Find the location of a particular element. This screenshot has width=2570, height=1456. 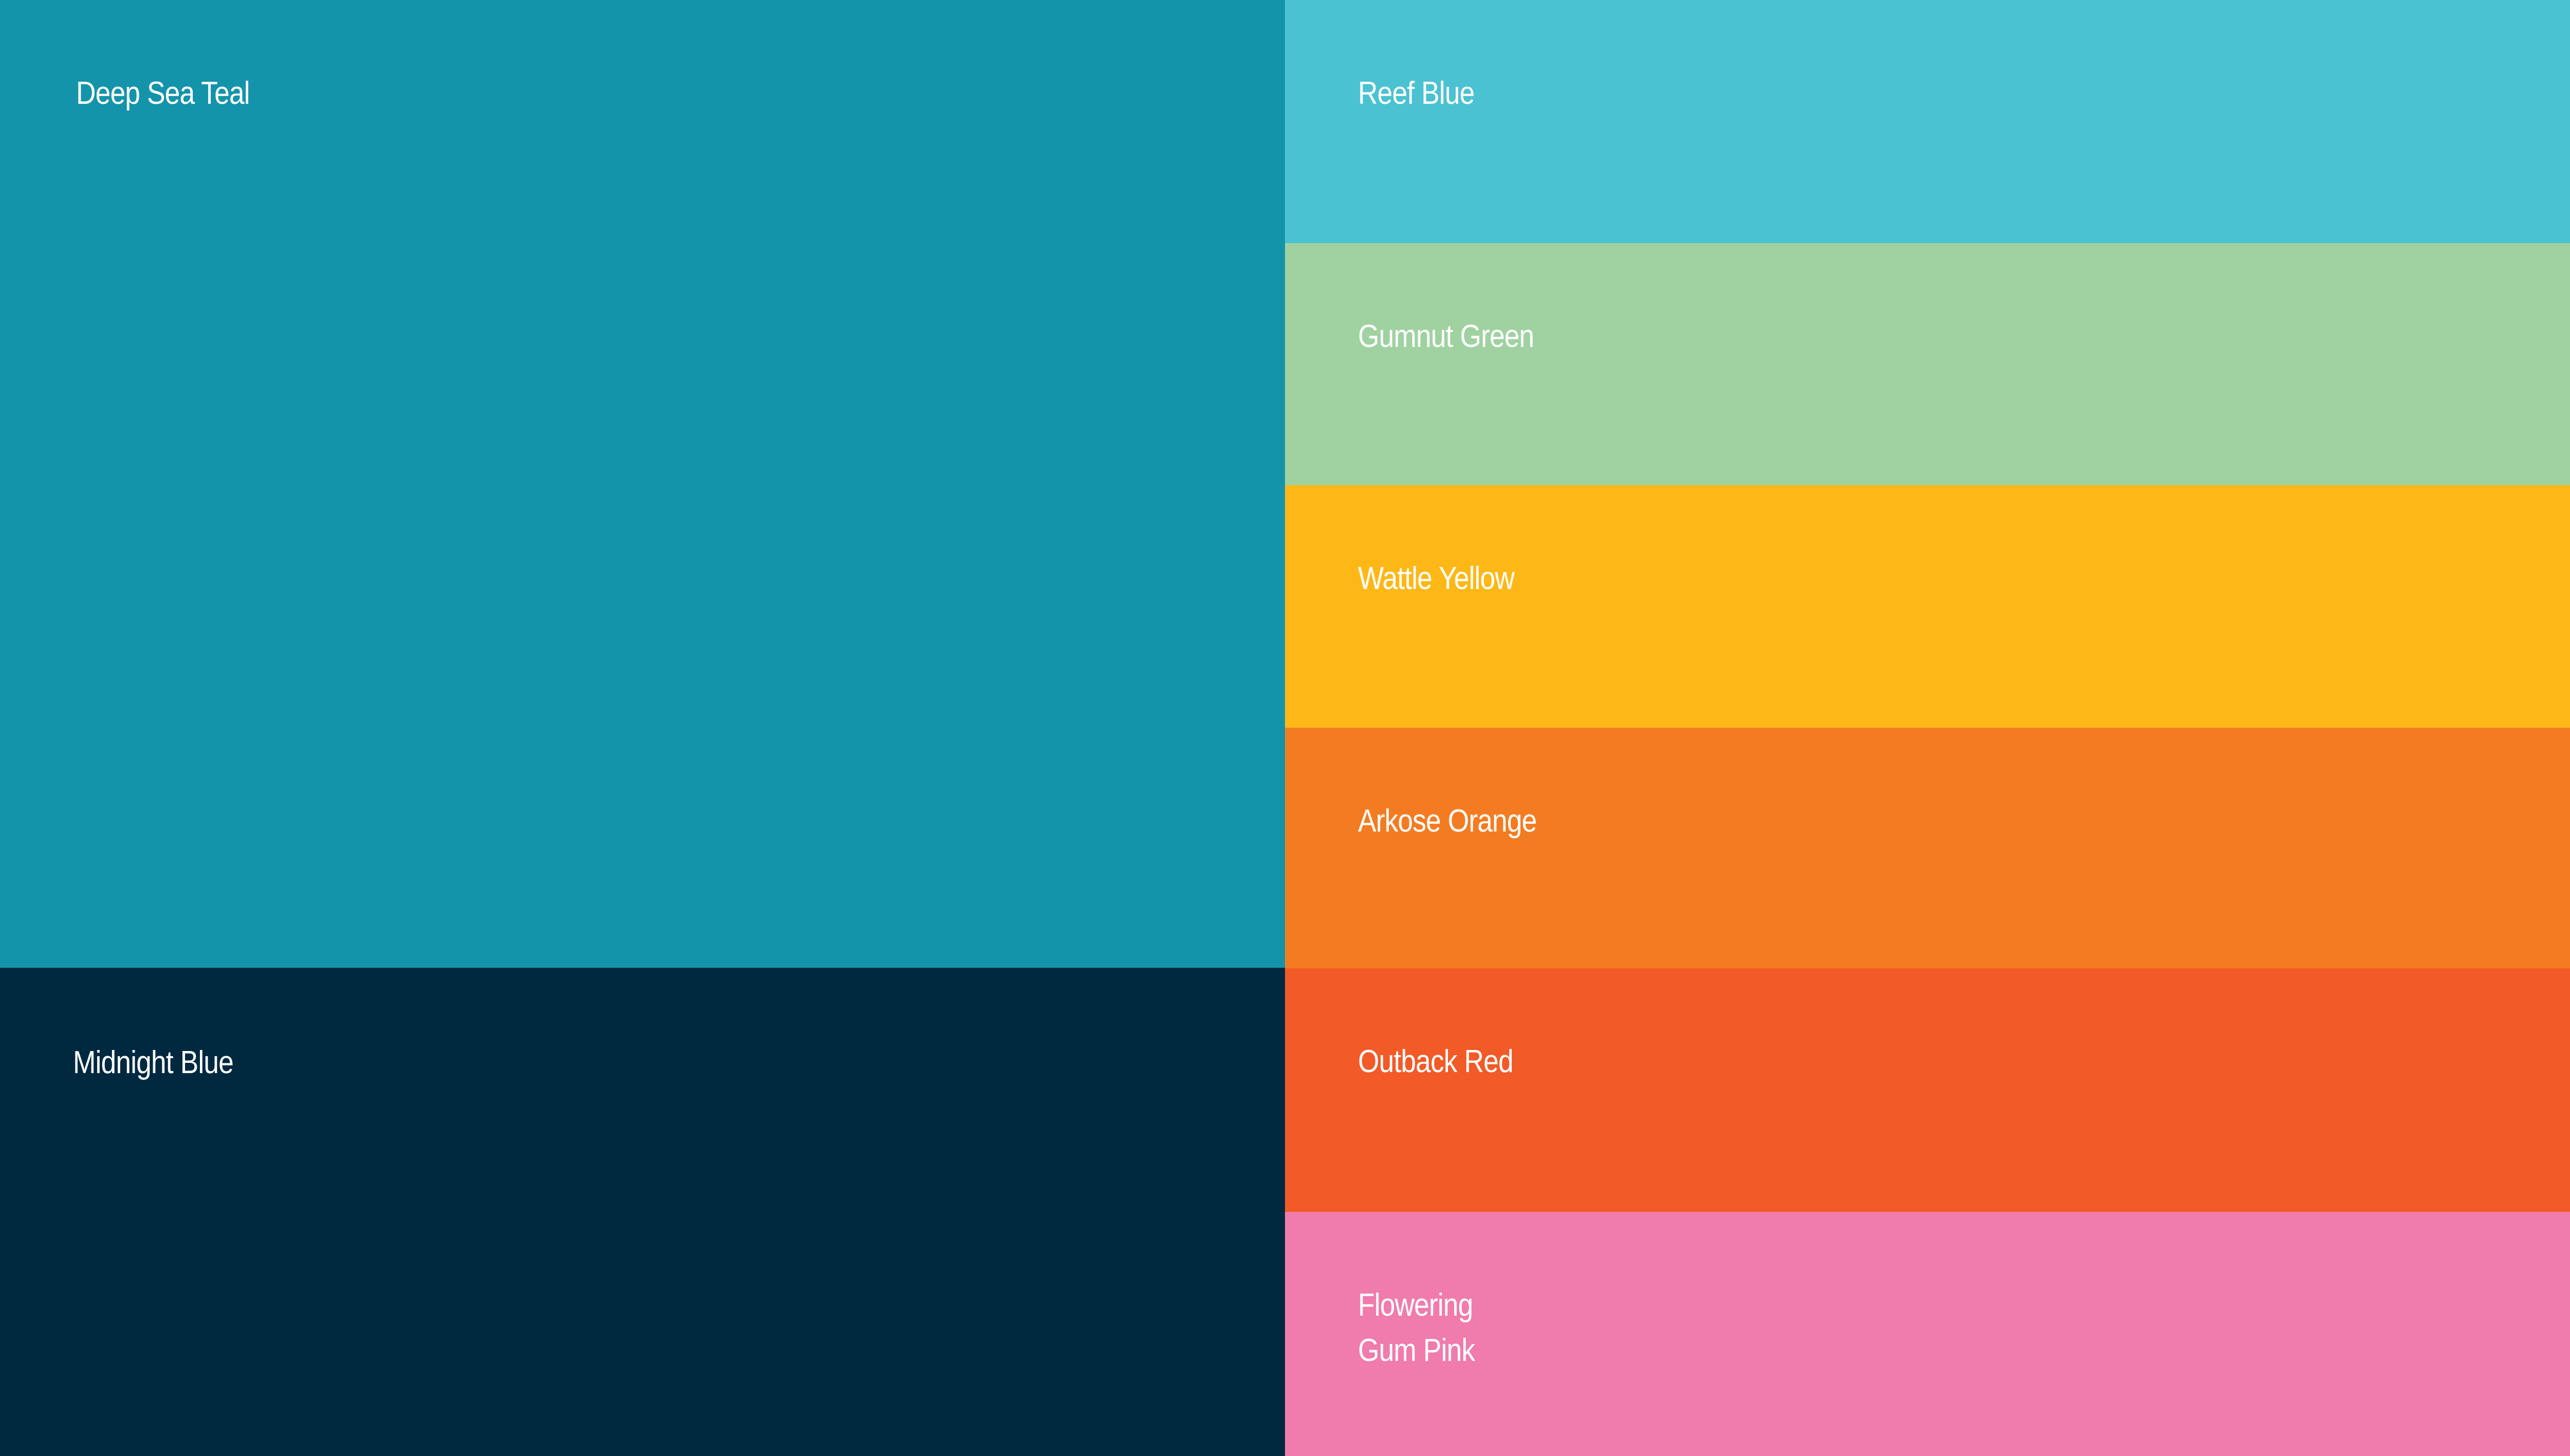

swatch-label: Deep Sea Teal is located at coordinates (163, 93).